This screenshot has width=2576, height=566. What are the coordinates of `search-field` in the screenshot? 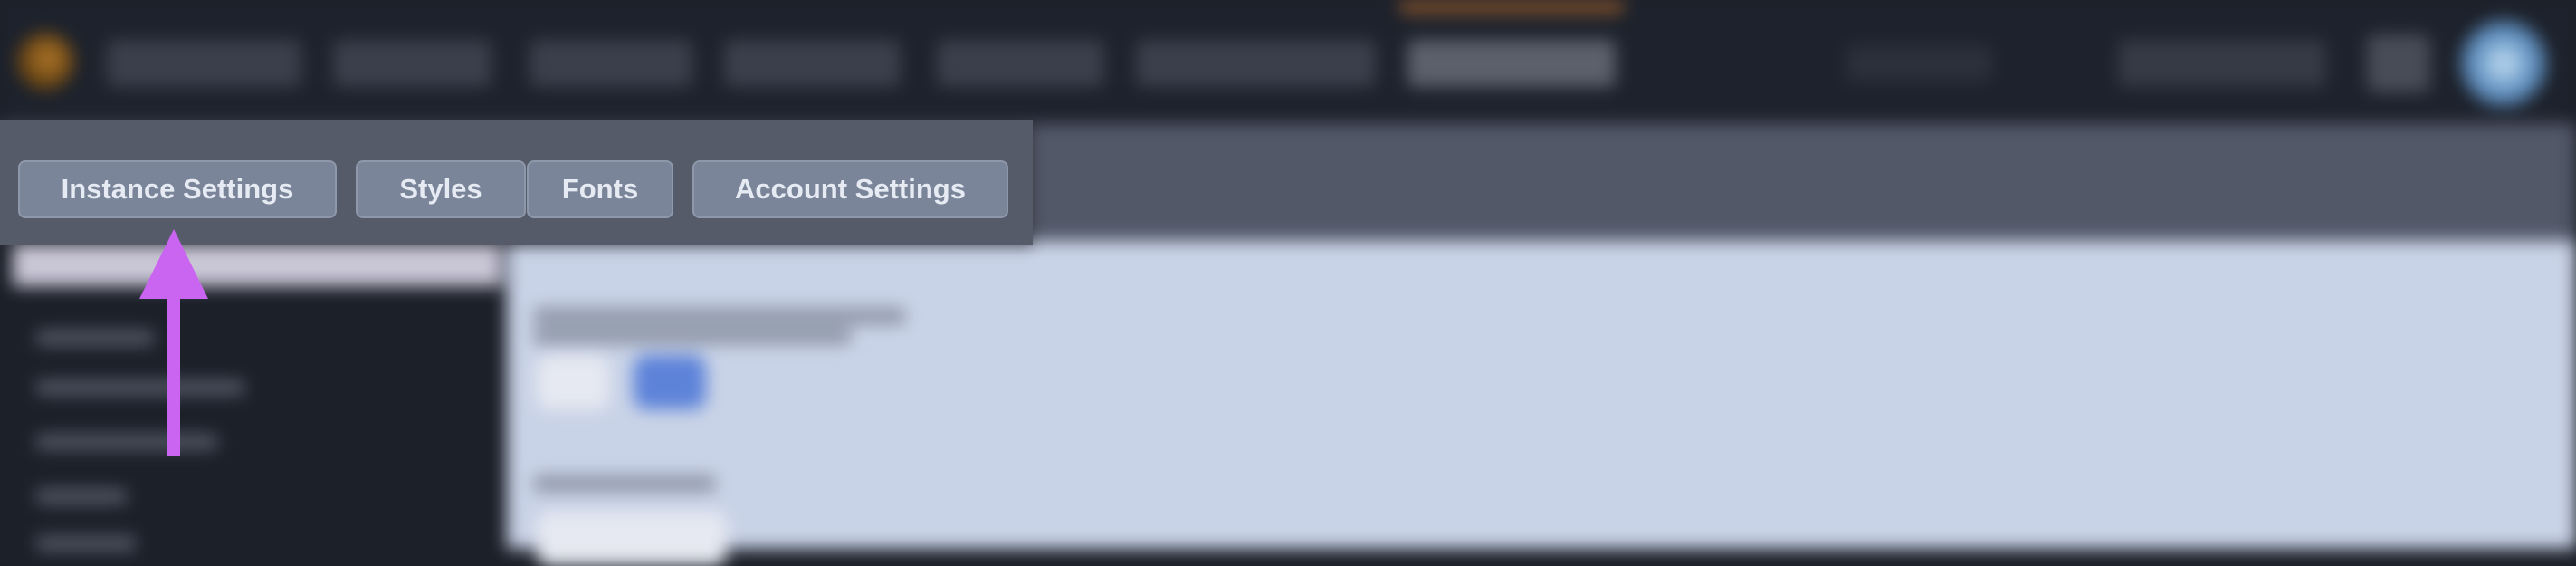 It's located at (1918, 63).